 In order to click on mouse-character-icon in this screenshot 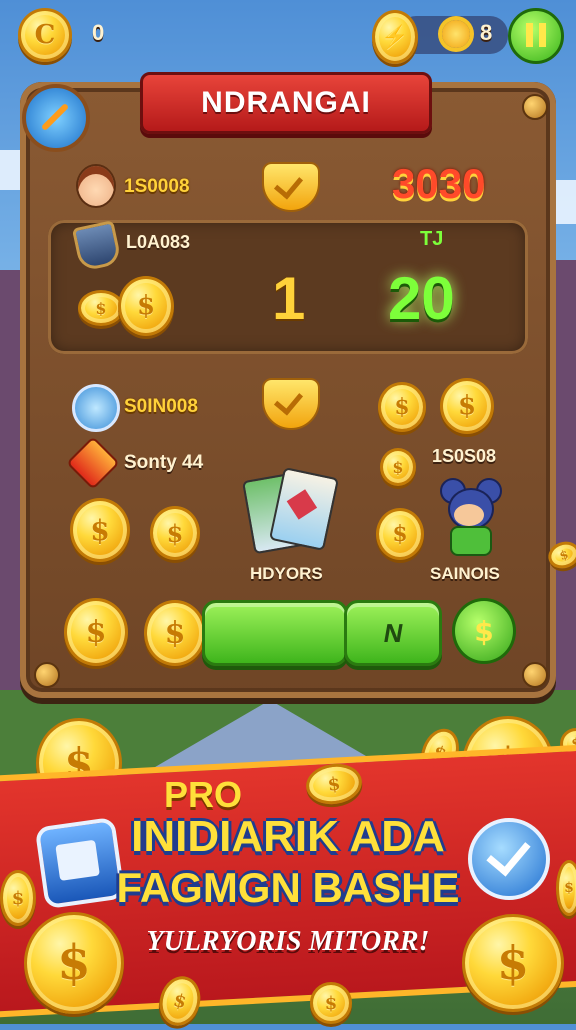, I will do `click(471, 517)`.